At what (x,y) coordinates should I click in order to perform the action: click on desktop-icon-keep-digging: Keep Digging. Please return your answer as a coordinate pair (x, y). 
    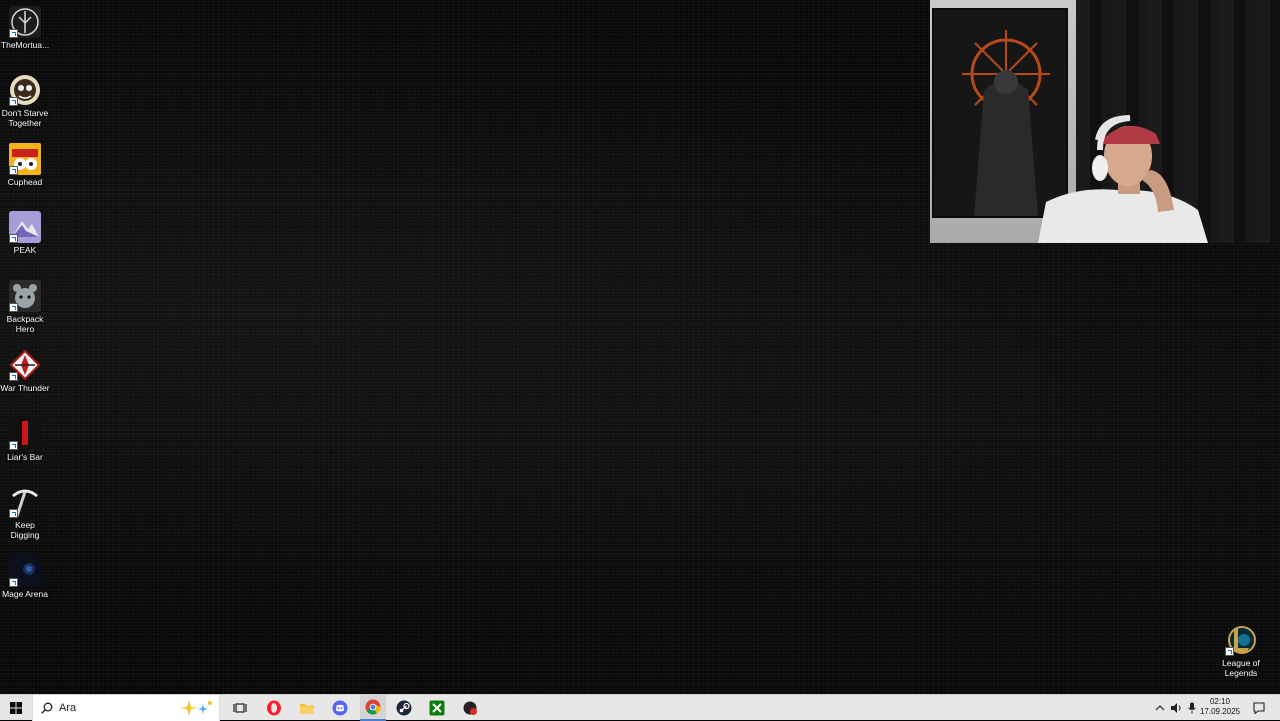
    Looking at the image, I should click on (25, 513).